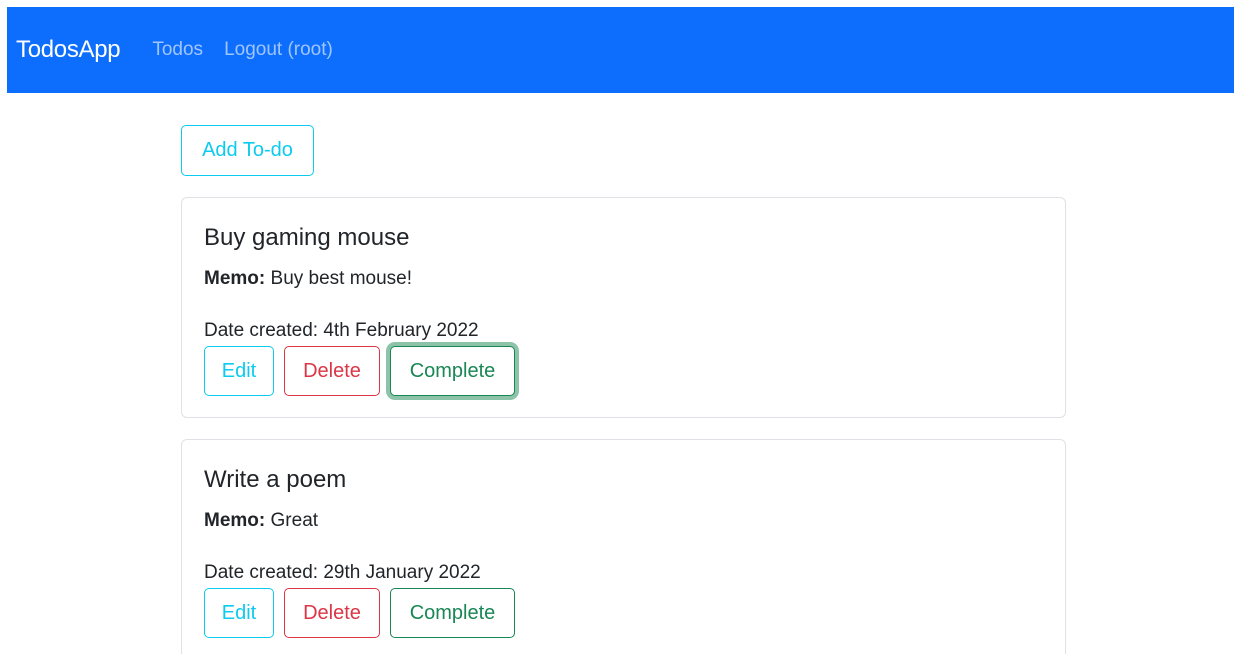 The width and height of the screenshot is (1234, 654). I want to click on brand-link: TodosApp, so click(68, 50).